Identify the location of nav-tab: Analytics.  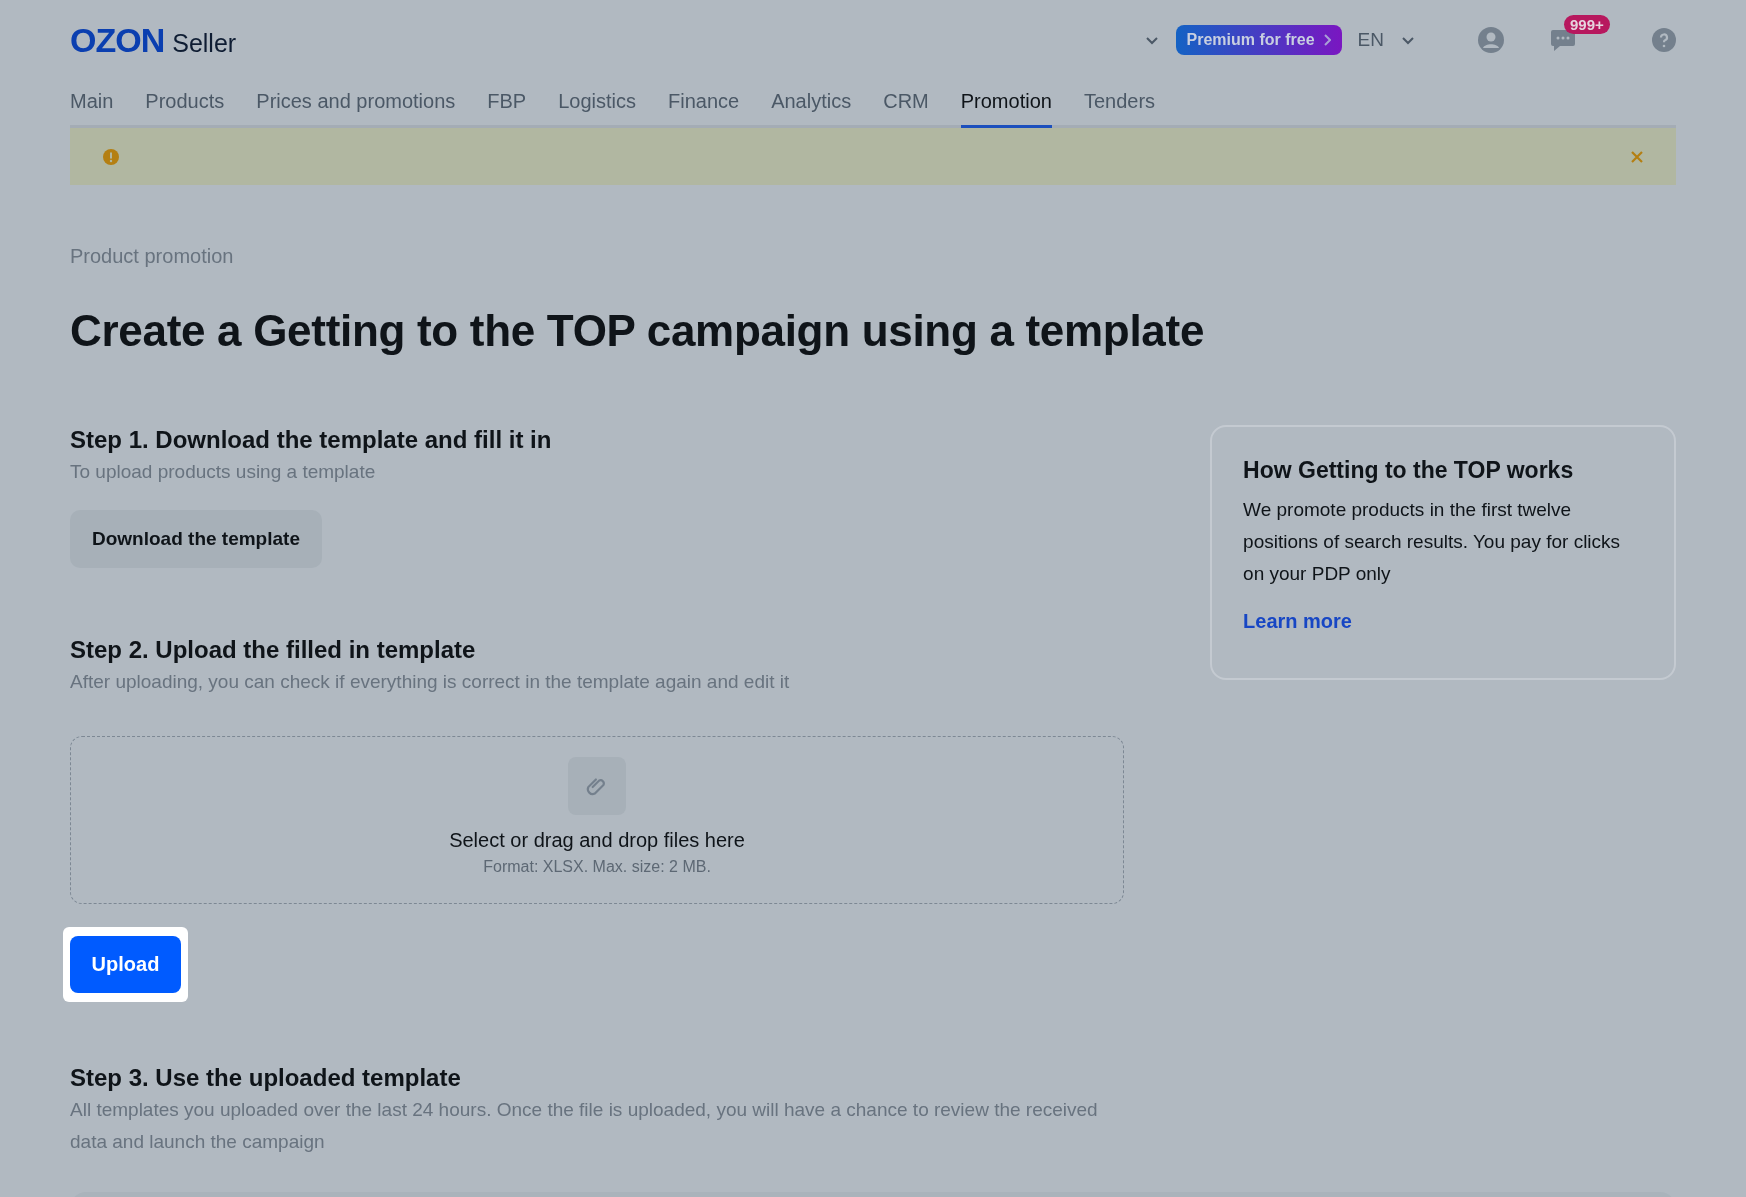
(811, 104).